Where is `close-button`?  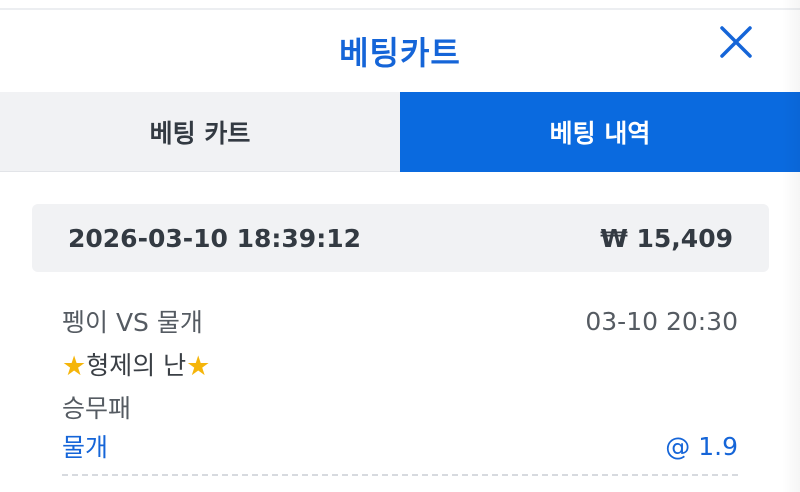 close-button is located at coordinates (736, 42).